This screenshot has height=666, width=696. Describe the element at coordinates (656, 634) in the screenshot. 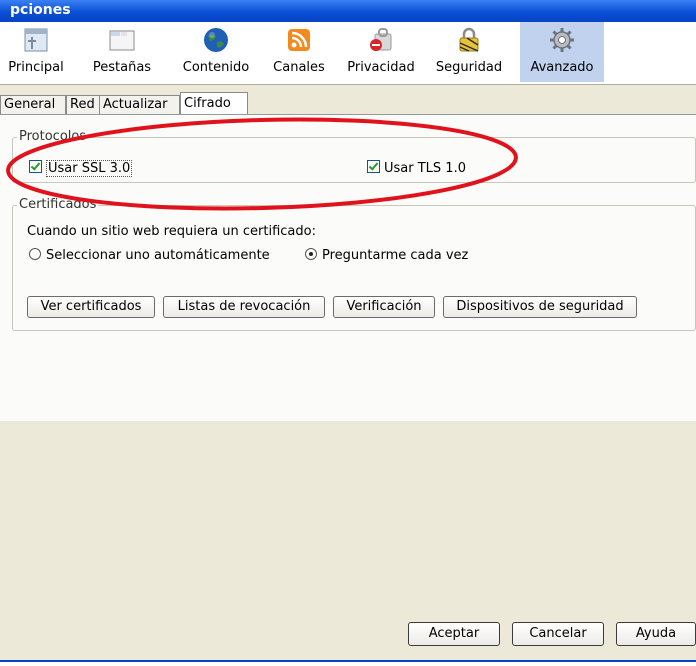

I see `help-button: Ayuda` at that location.